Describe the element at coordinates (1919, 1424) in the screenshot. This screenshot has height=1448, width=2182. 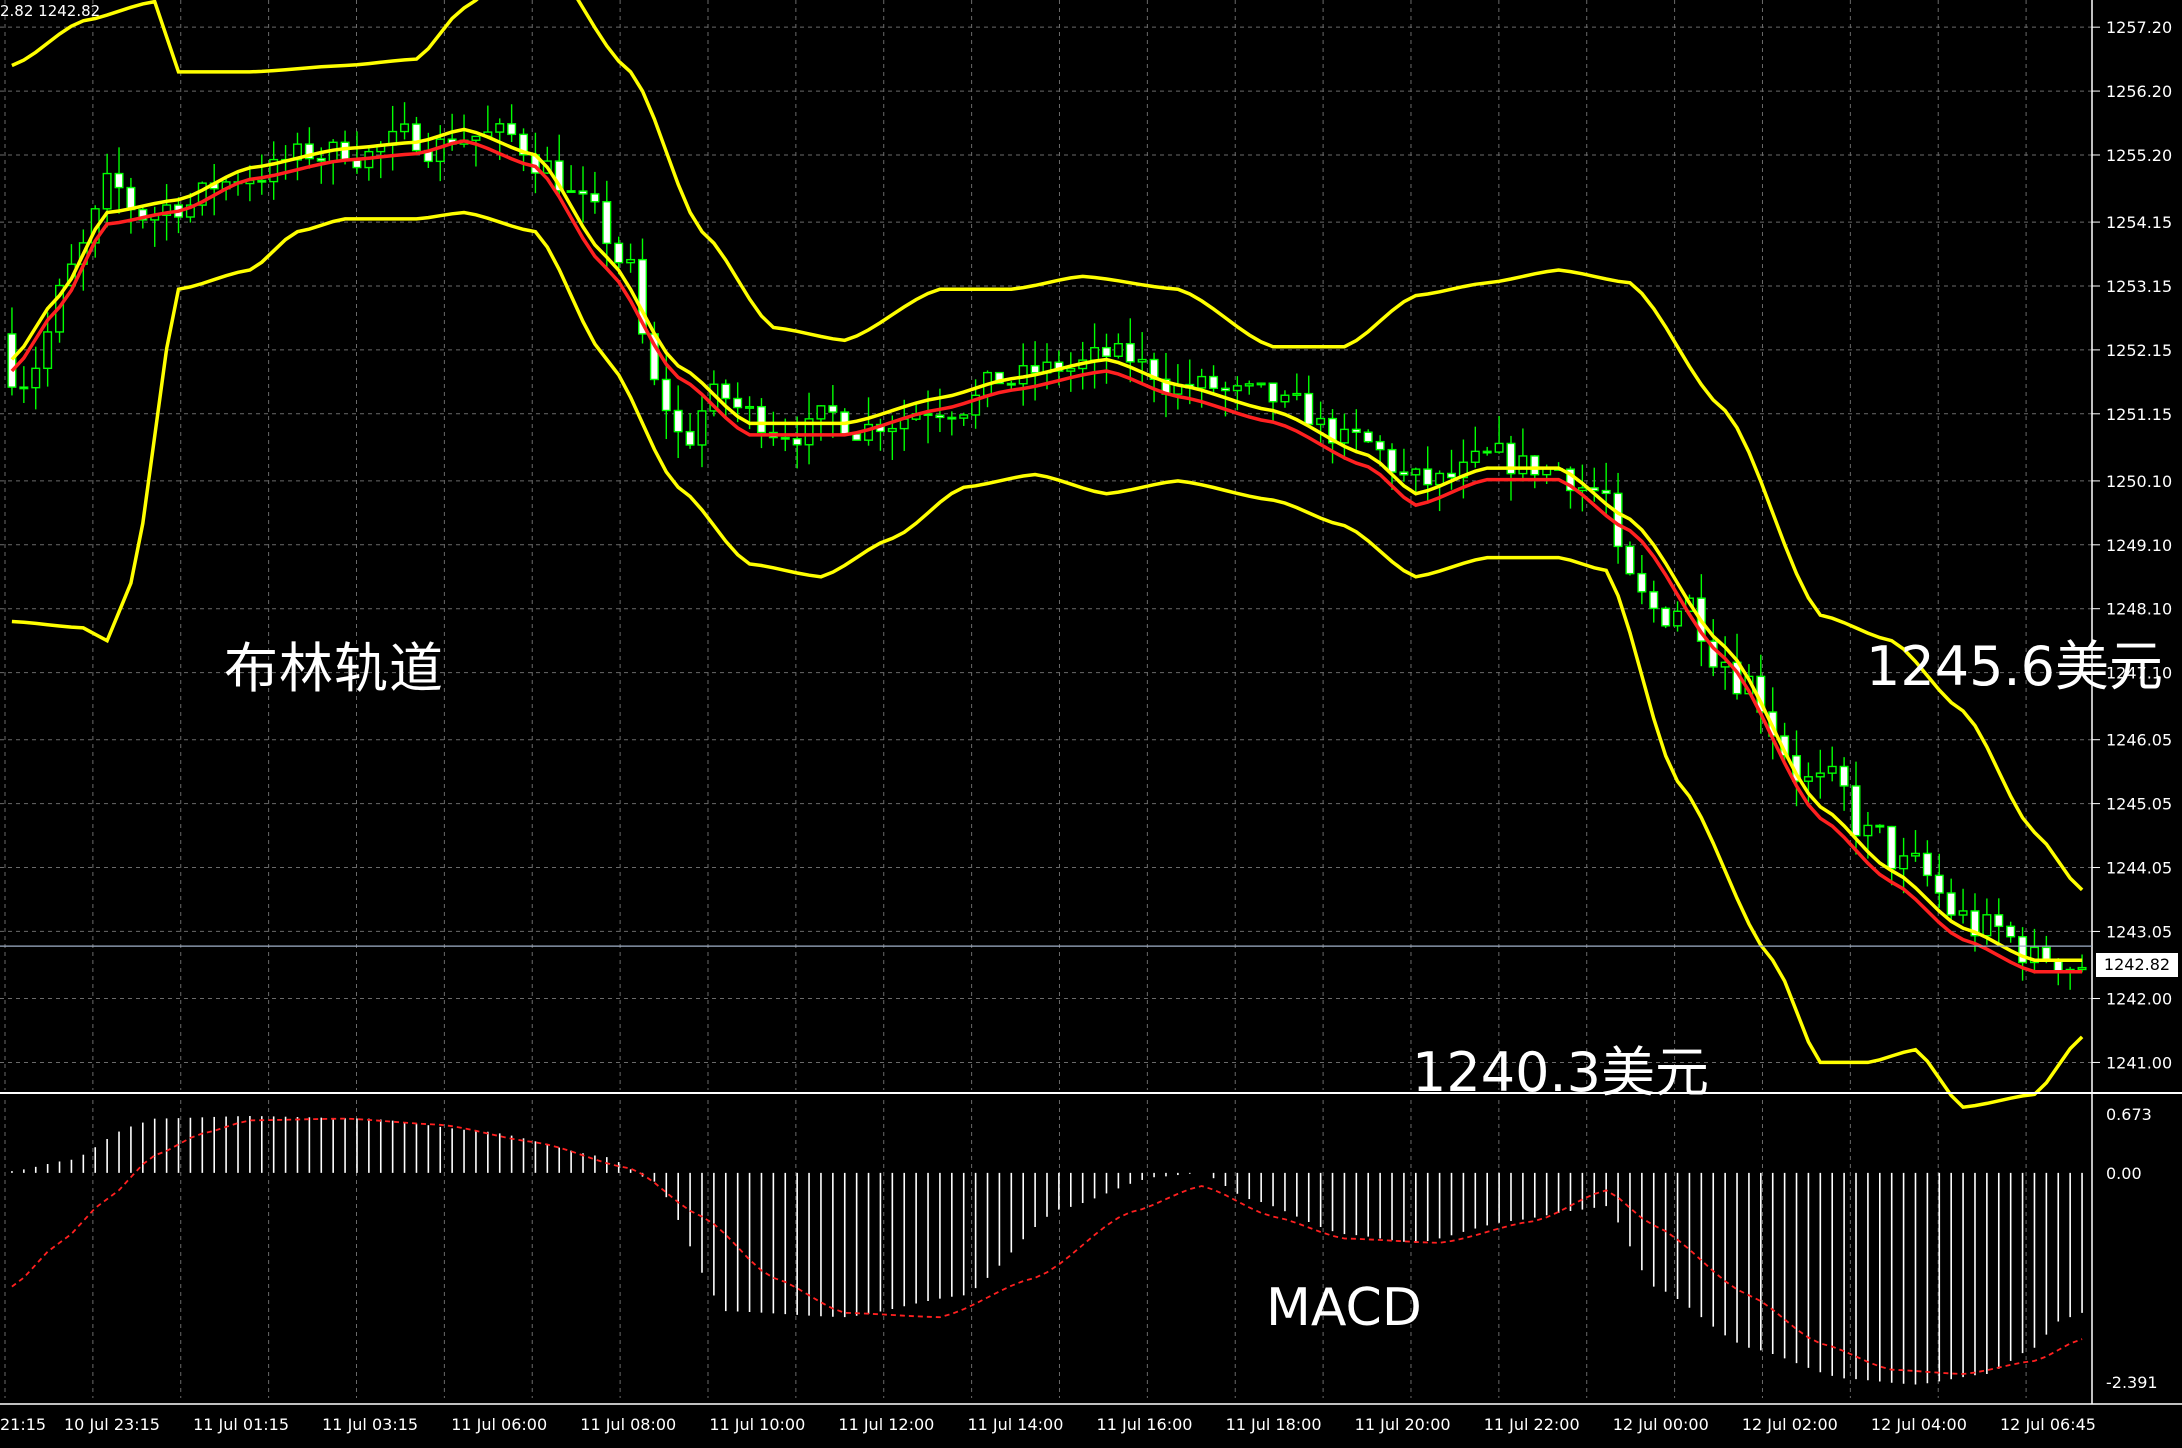
I see `time-tick-label: 12 Jul 04:00` at that location.